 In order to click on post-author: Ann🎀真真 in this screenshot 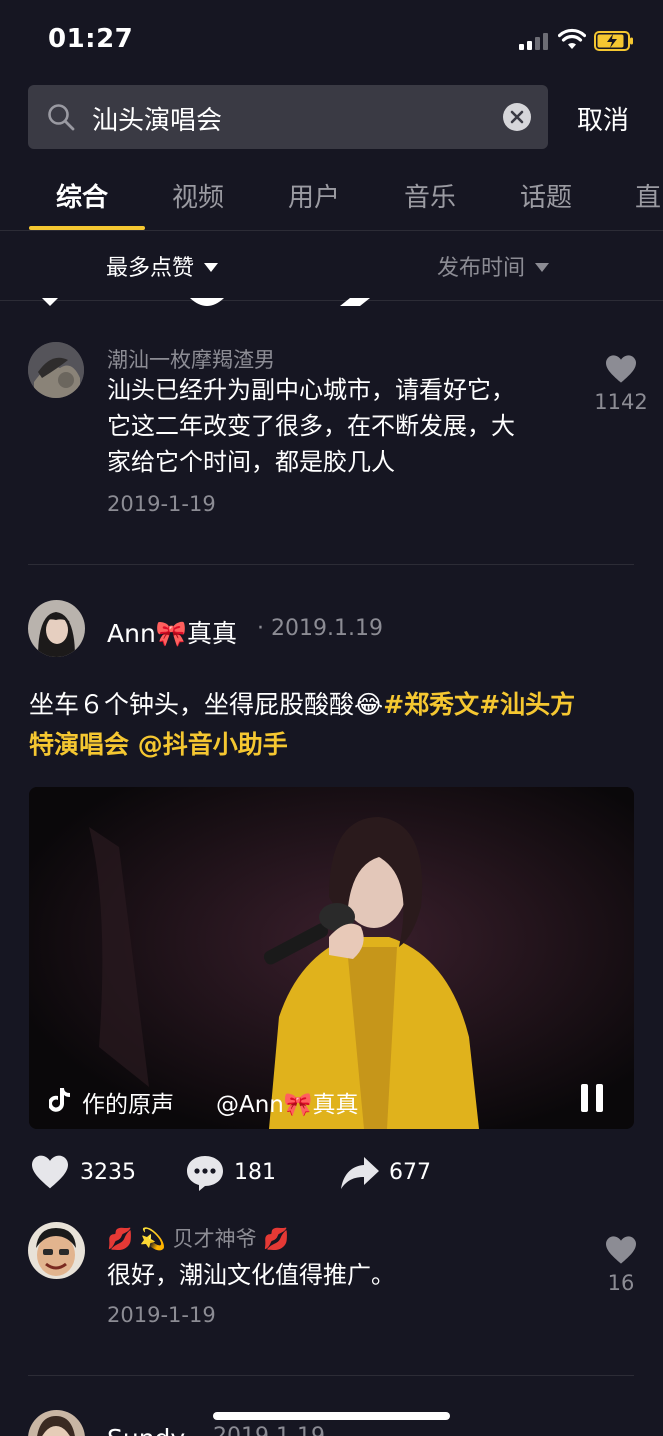, I will do `click(172, 632)`.